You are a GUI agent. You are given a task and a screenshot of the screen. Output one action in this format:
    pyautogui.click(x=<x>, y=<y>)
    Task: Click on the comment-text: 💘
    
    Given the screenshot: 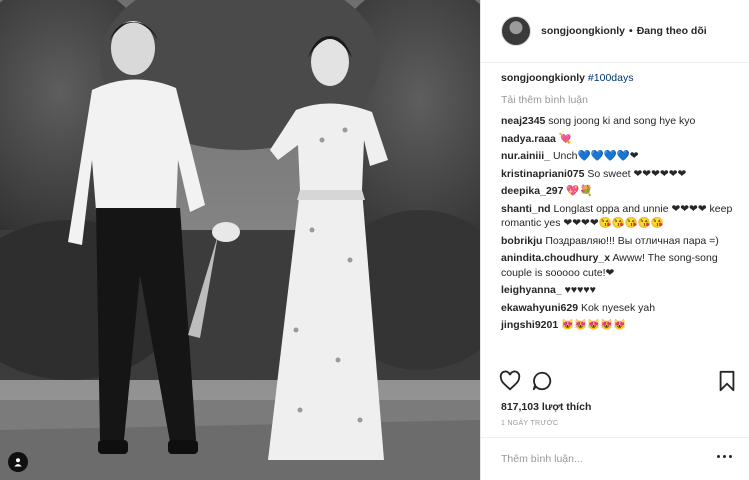 What is the action you would take?
    pyautogui.click(x=565, y=138)
    